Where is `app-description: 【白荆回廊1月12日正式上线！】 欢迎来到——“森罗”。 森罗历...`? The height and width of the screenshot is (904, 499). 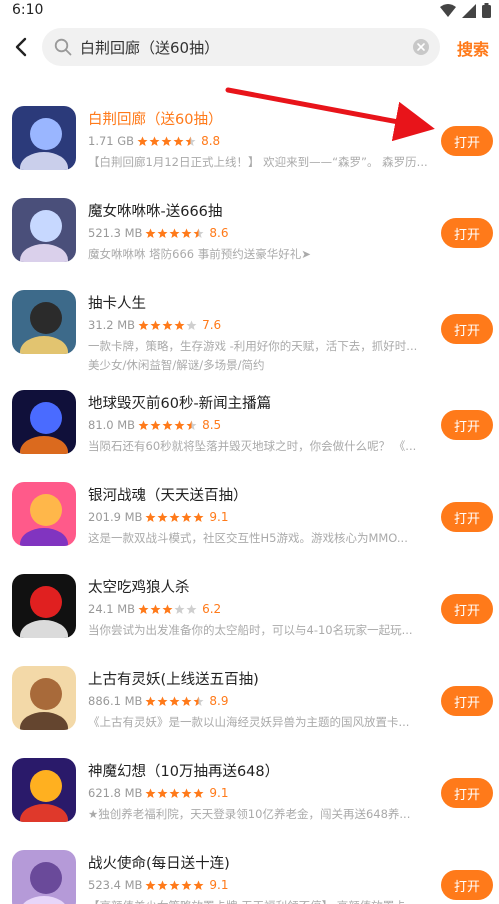
app-description: 【白荆回廊1月12日正式上线！】 欢迎来到——“森罗”。 森罗历... is located at coordinates (258, 162).